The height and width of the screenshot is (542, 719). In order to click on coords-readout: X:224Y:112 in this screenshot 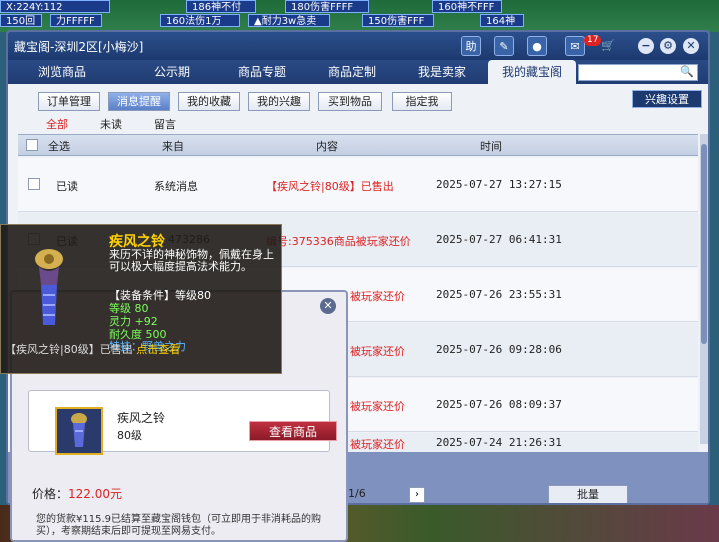, I will do `click(55, 6)`.